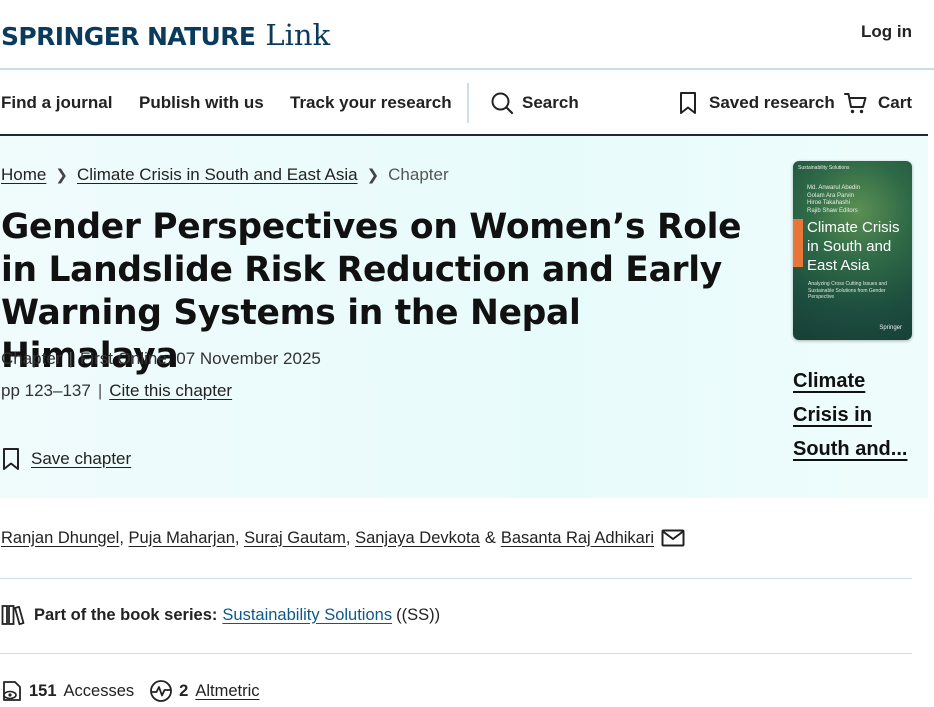  Describe the element at coordinates (824, 168) in the screenshot. I see `cover-series: Sustainability Solutions` at that location.